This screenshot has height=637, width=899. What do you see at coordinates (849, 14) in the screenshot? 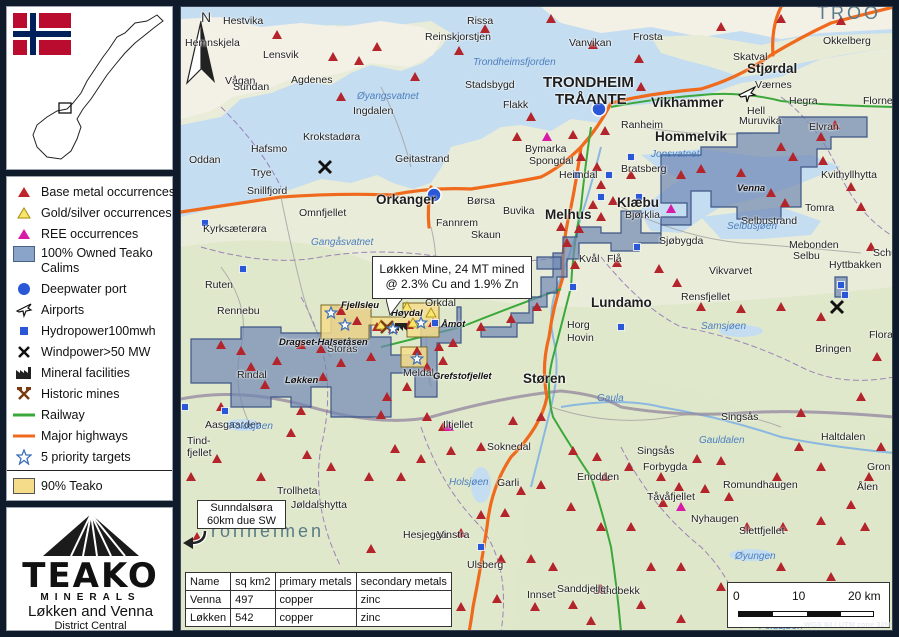
I see `region-label: TROO` at bounding box center [849, 14].